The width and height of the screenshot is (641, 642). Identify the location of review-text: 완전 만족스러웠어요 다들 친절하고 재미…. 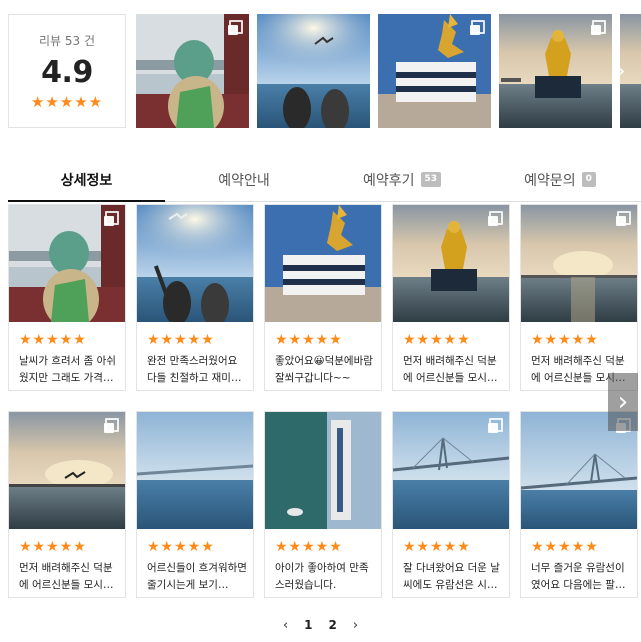
(194, 369).